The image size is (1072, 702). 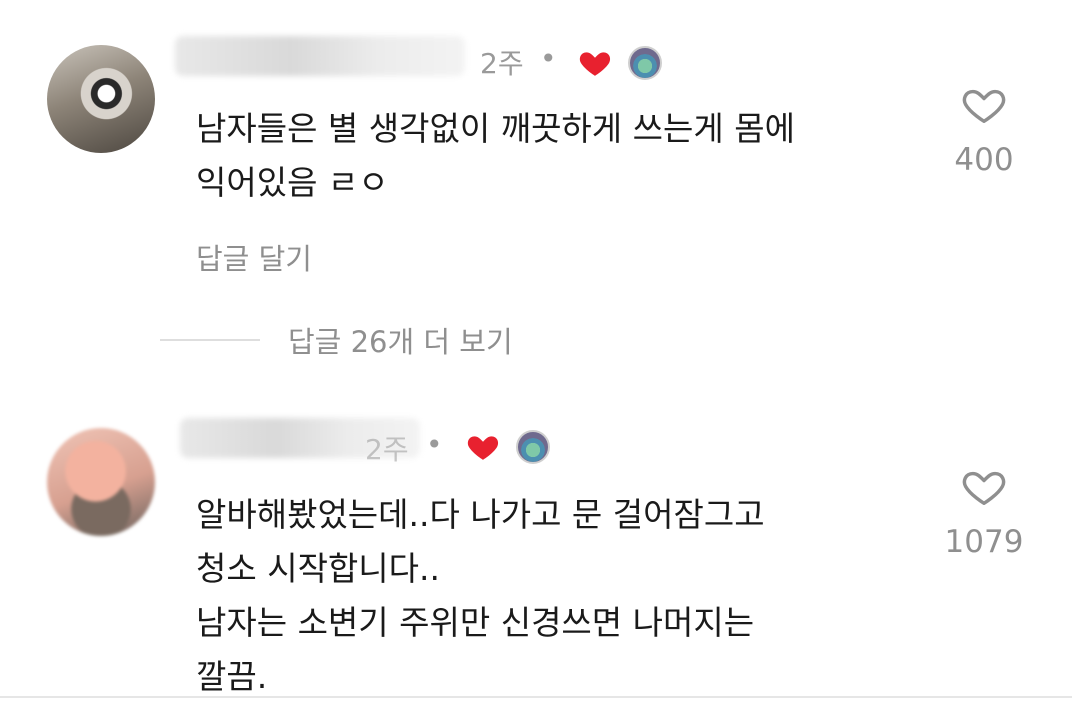 I want to click on comment-text-line: 깔끔., so click(x=232, y=676).